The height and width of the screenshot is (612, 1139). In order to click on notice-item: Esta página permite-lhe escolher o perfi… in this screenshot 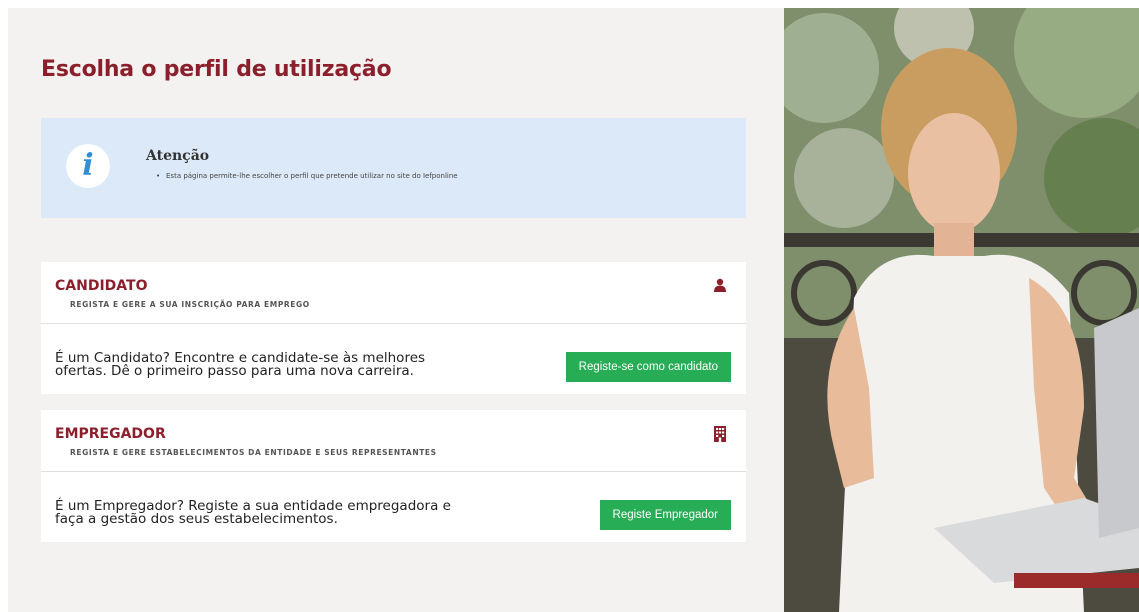, I will do `click(307, 176)`.